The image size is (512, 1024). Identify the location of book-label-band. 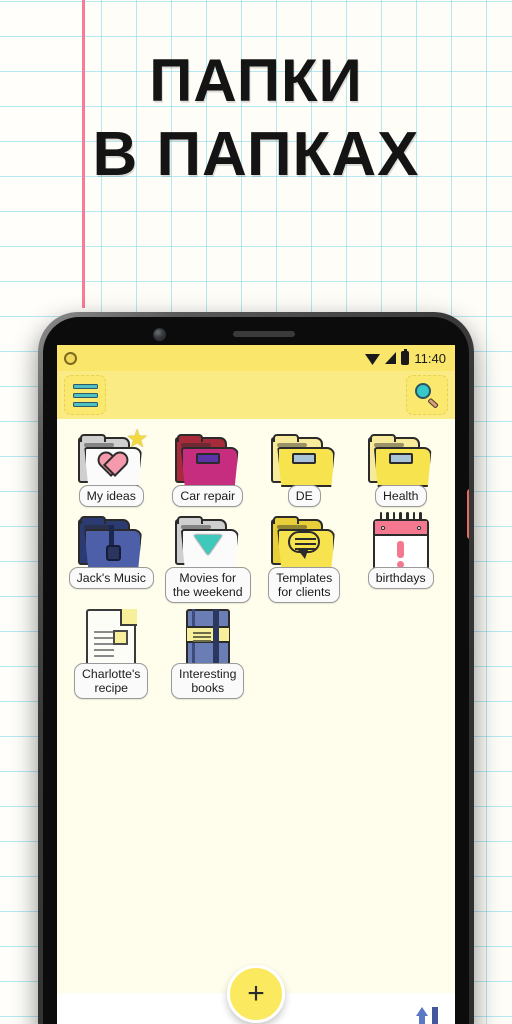
(207, 634).